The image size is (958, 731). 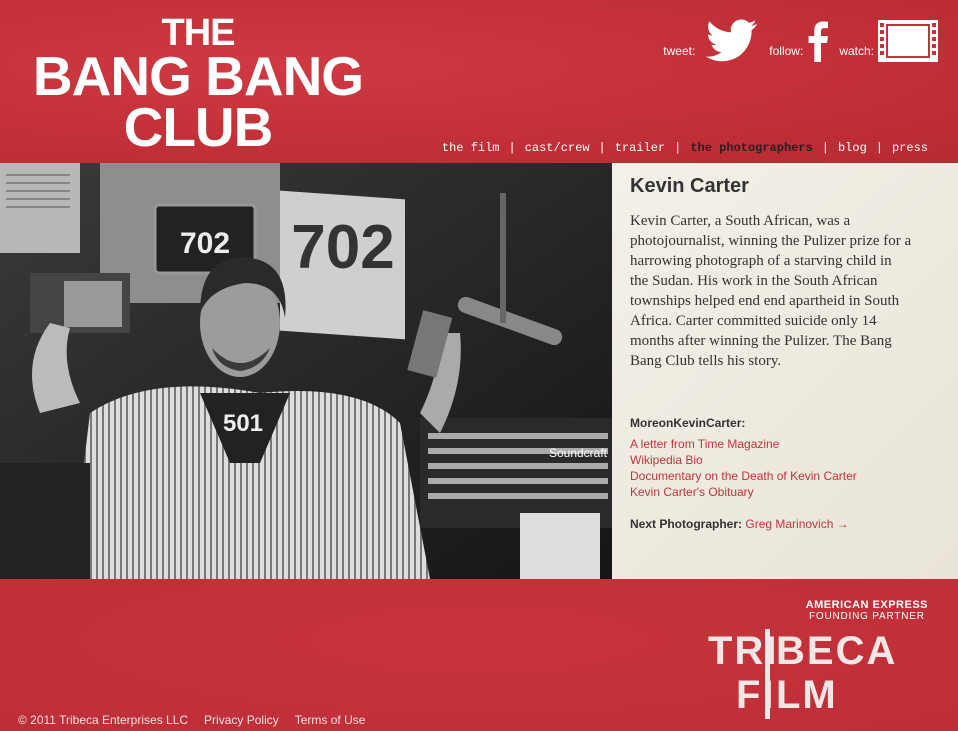 What do you see at coordinates (686, 524) in the screenshot?
I see `next-photographer-label: Next Photographer:` at bounding box center [686, 524].